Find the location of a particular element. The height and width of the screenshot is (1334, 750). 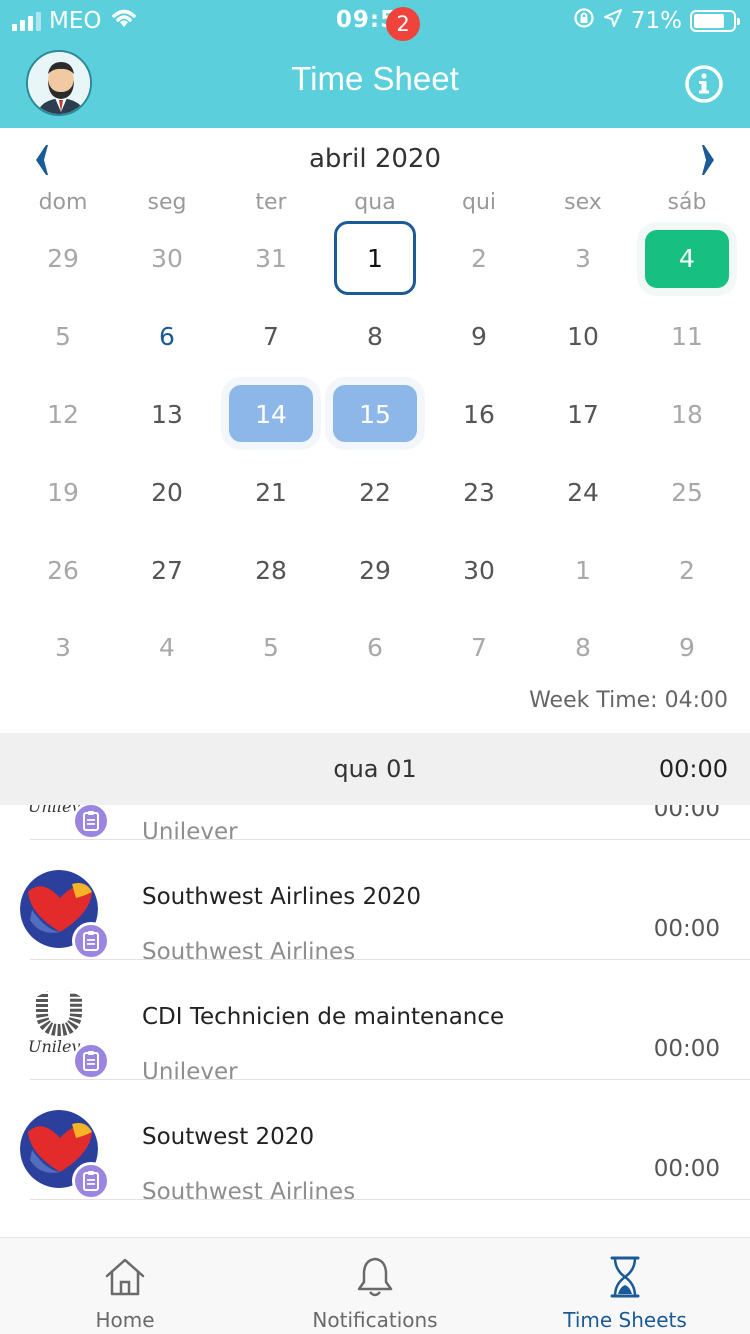

weekday-label: seg is located at coordinates (167, 202).